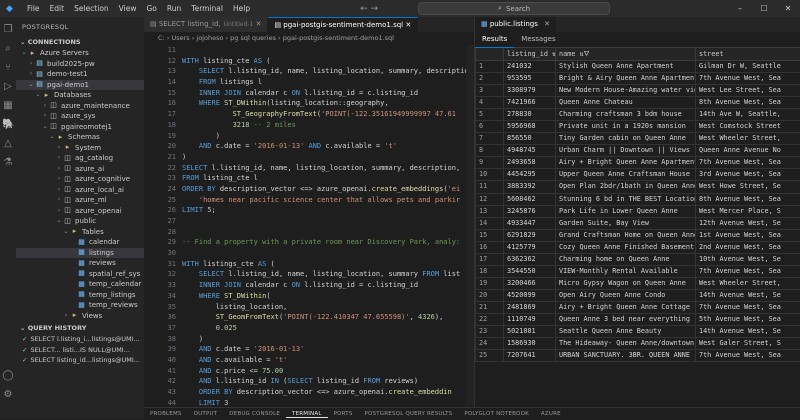  I want to click on panel-tab-output: OUTPUT, so click(206, 414).